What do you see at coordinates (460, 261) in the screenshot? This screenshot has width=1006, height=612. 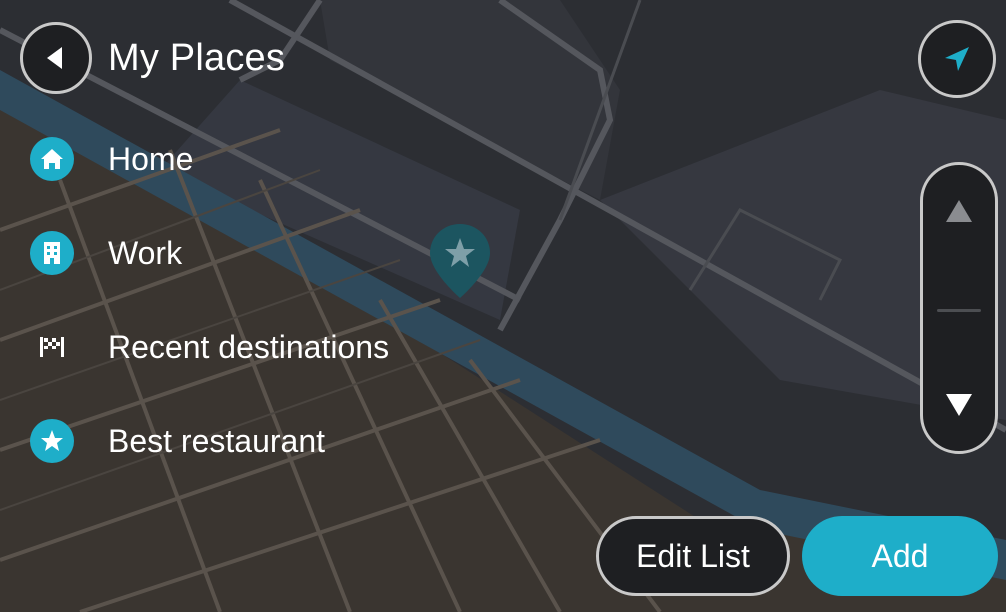 I see `favorite-location-pin-icon` at bounding box center [460, 261].